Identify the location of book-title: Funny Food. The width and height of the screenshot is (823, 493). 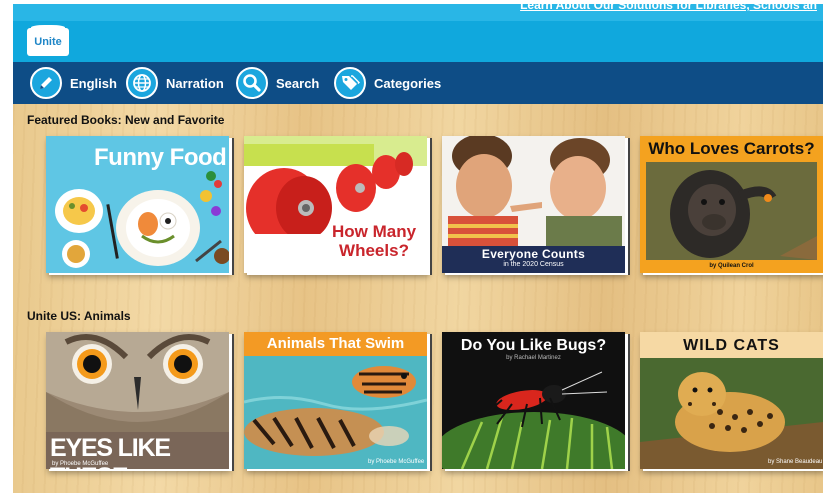
(160, 157).